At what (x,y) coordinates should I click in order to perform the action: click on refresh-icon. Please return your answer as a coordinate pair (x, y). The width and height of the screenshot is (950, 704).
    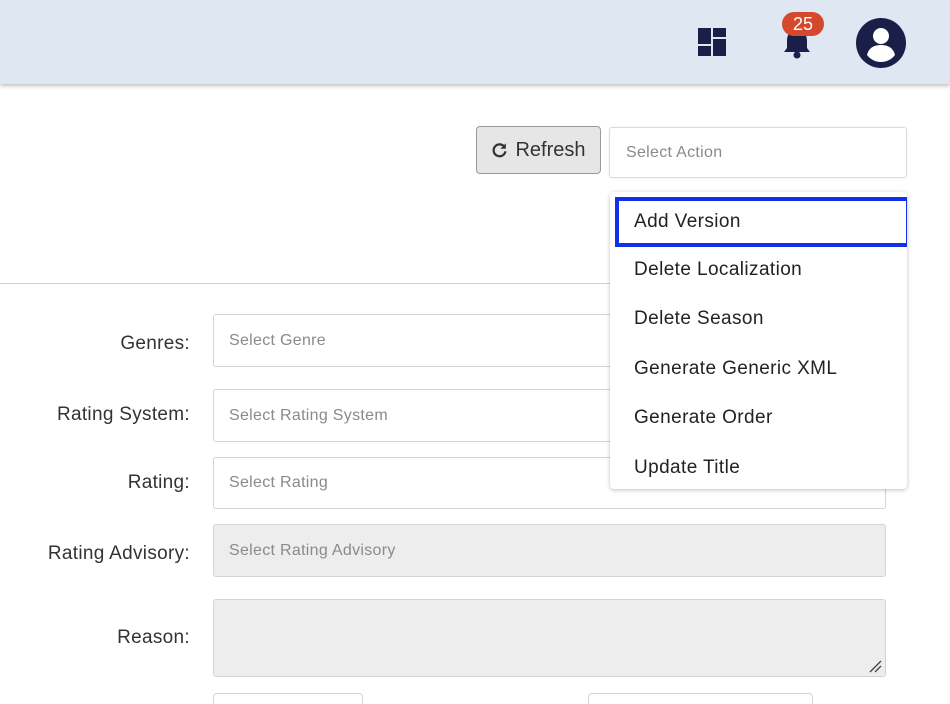
    Looking at the image, I should click on (500, 149).